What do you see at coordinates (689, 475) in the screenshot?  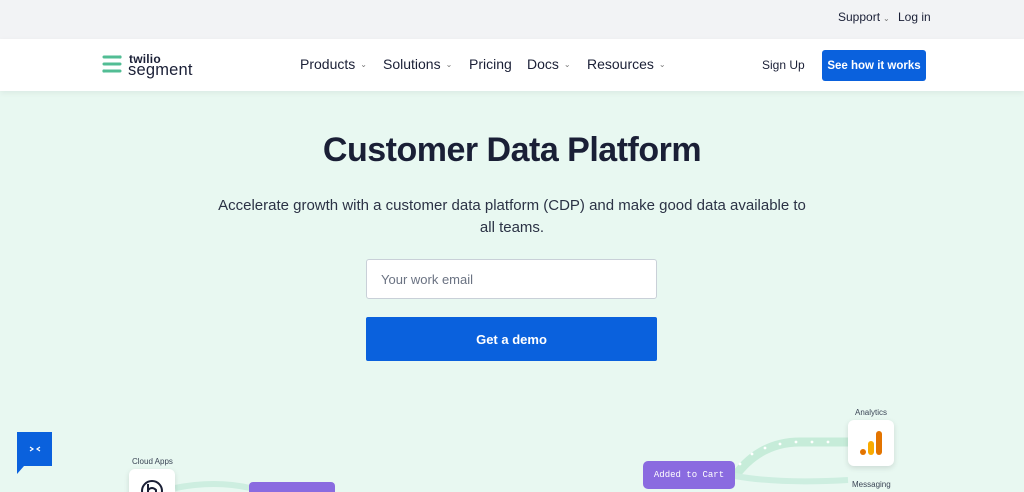 I see `event-pill: Added to Cart` at bounding box center [689, 475].